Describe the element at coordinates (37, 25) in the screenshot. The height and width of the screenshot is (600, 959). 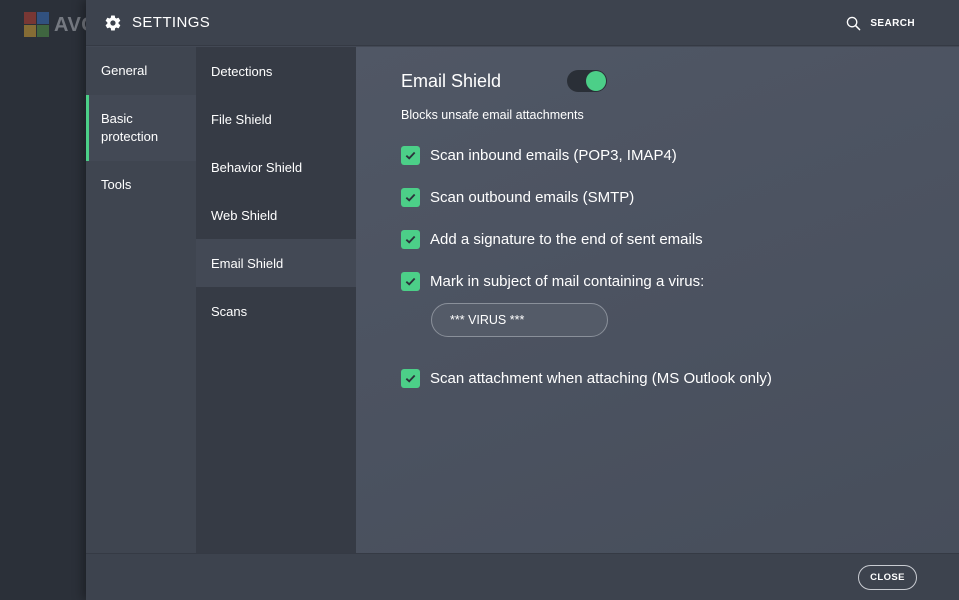
I see `avg-logo-icon` at that location.